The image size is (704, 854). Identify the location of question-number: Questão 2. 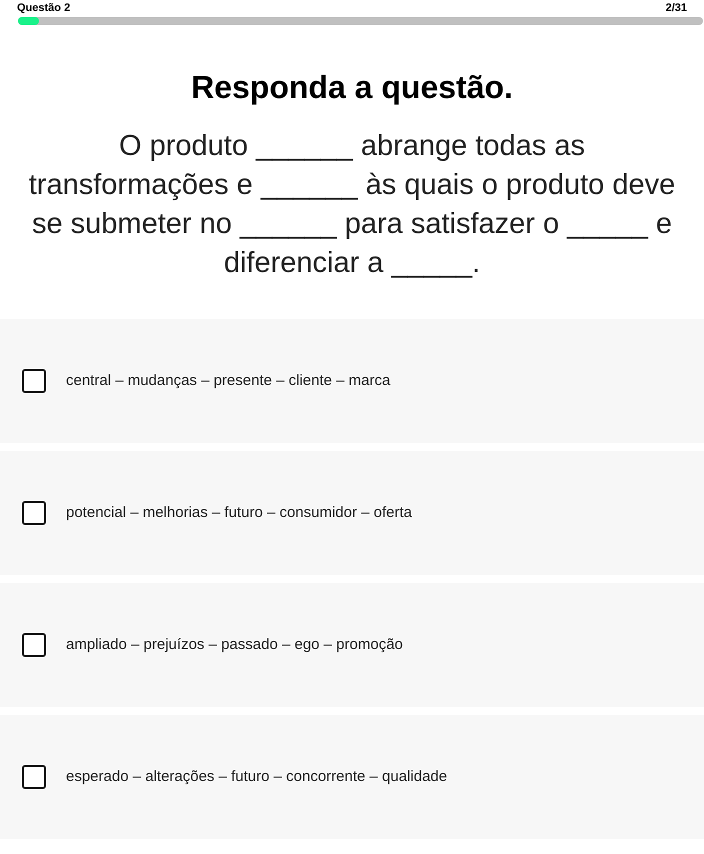
(43, 8).